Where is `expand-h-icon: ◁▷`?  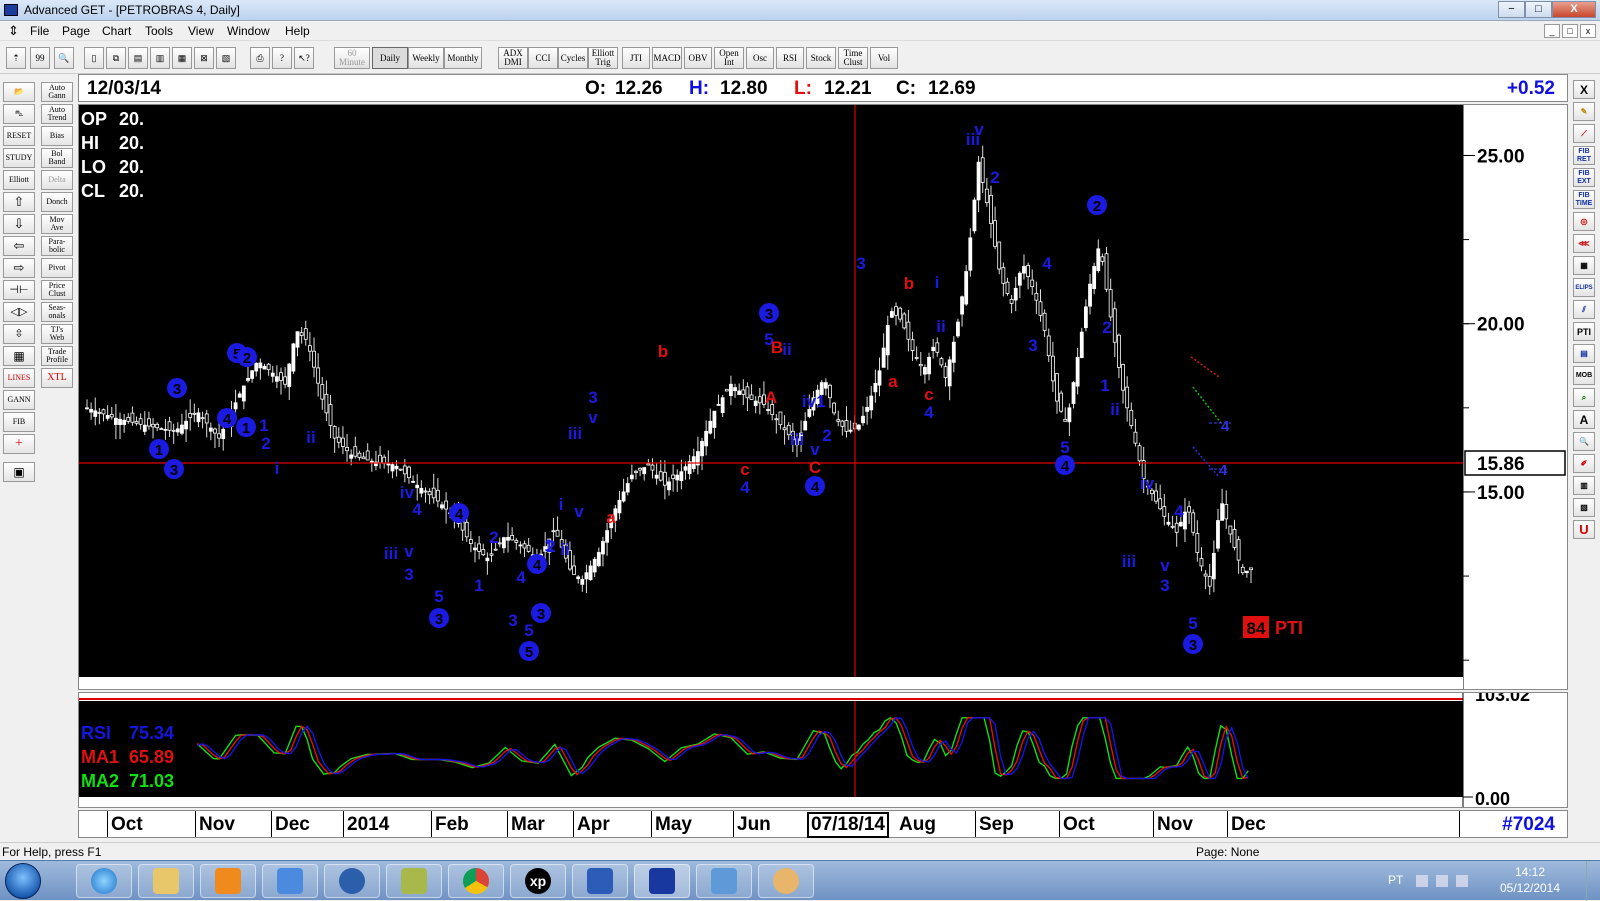
expand-h-icon: ◁▷ is located at coordinates (19, 312).